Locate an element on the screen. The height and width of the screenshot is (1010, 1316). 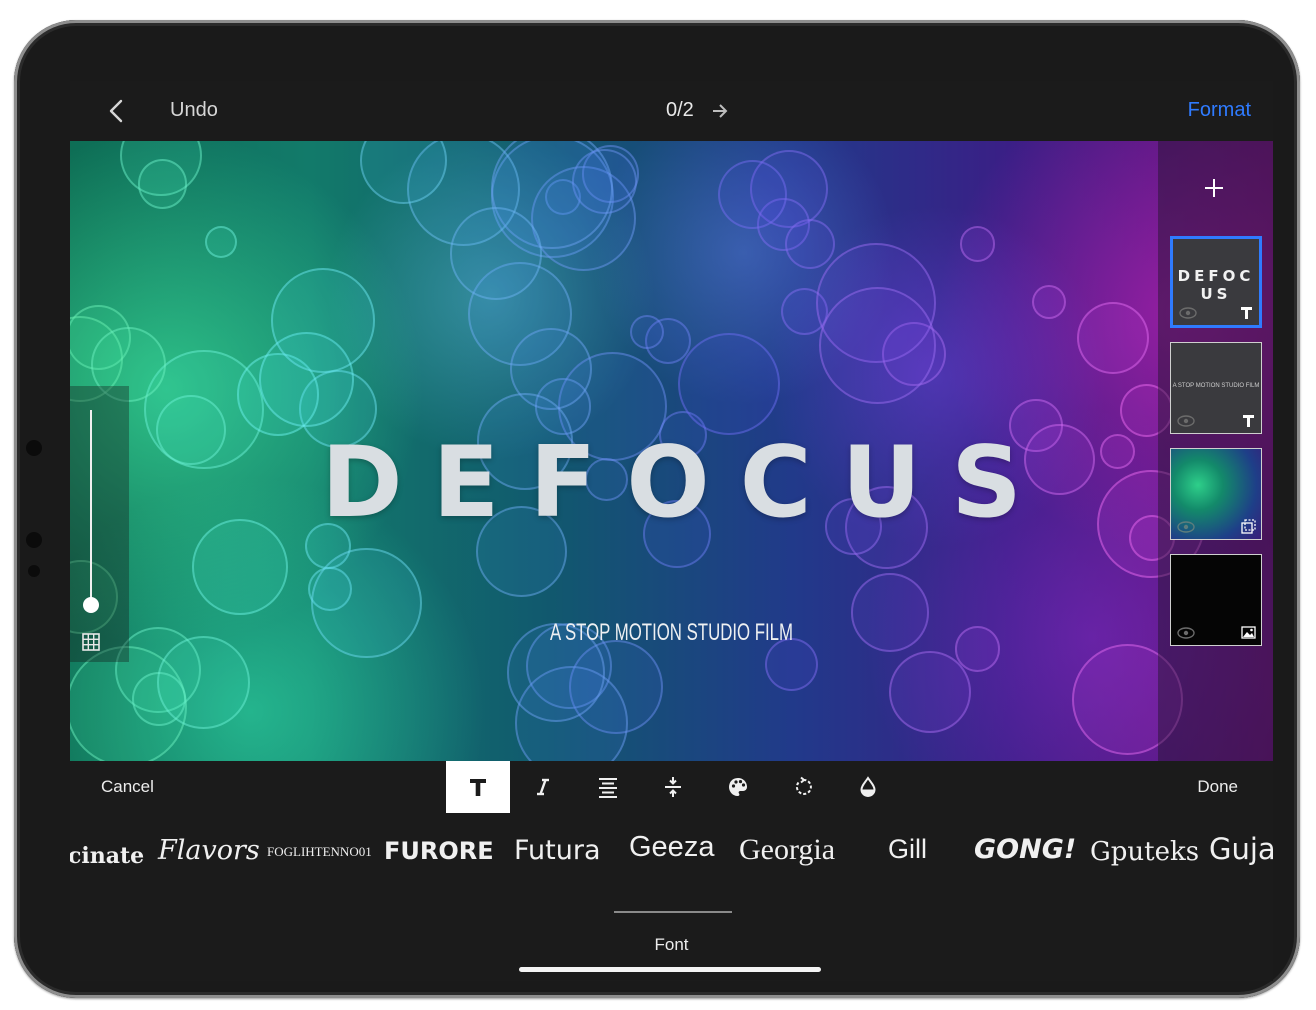
zoom-slider-track is located at coordinates (91, 508).